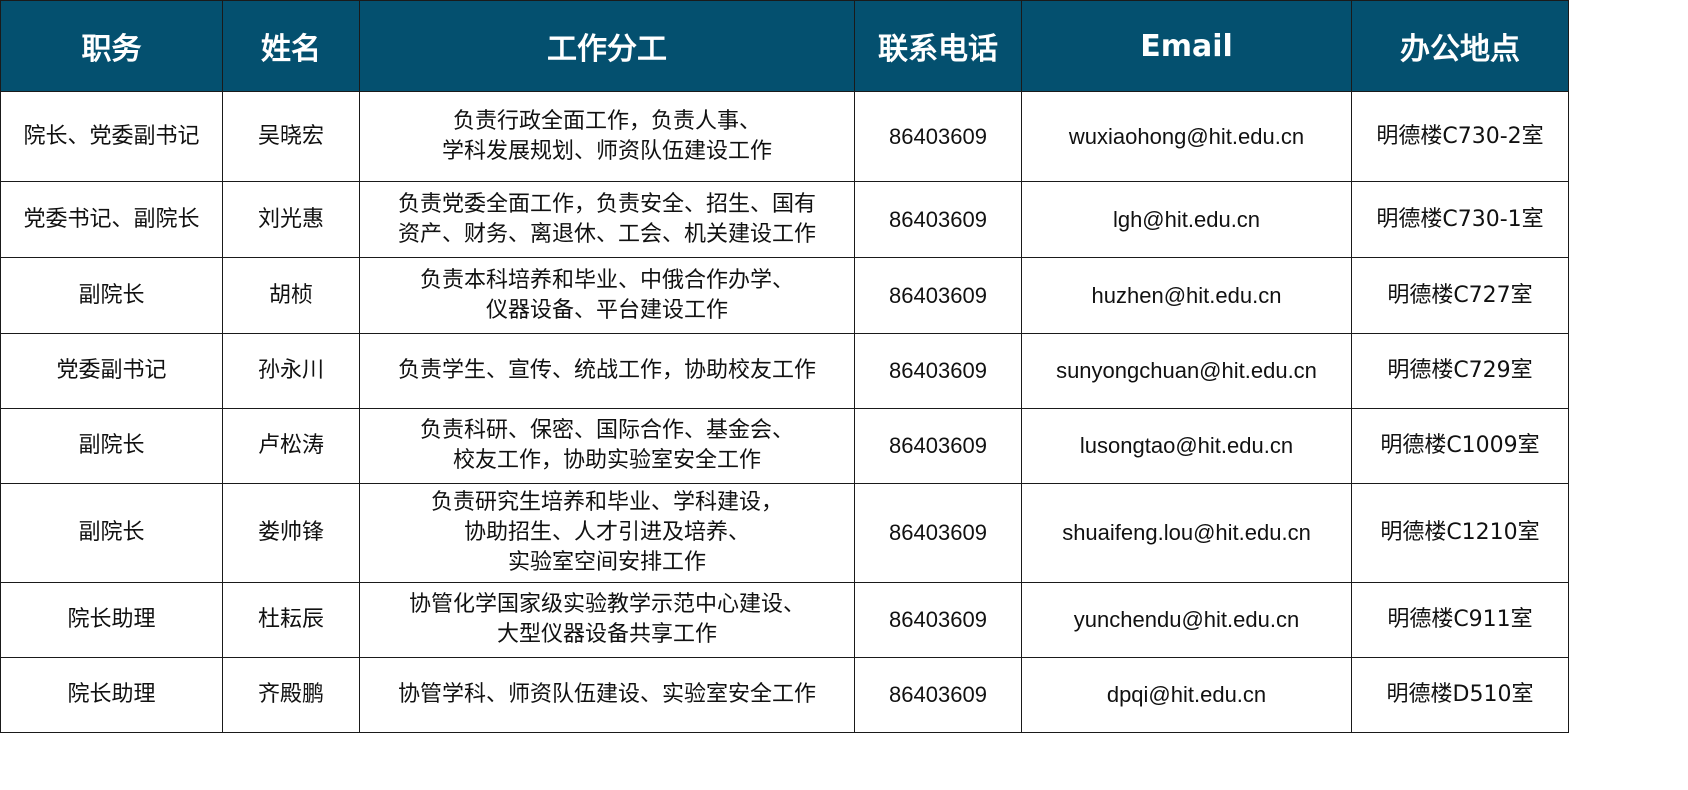 Image resolution: width=1688 pixels, height=790 pixels. I want to click on duty-line: 负责学生、宣传、统战工作，协助校友工作, so click(606, 370).